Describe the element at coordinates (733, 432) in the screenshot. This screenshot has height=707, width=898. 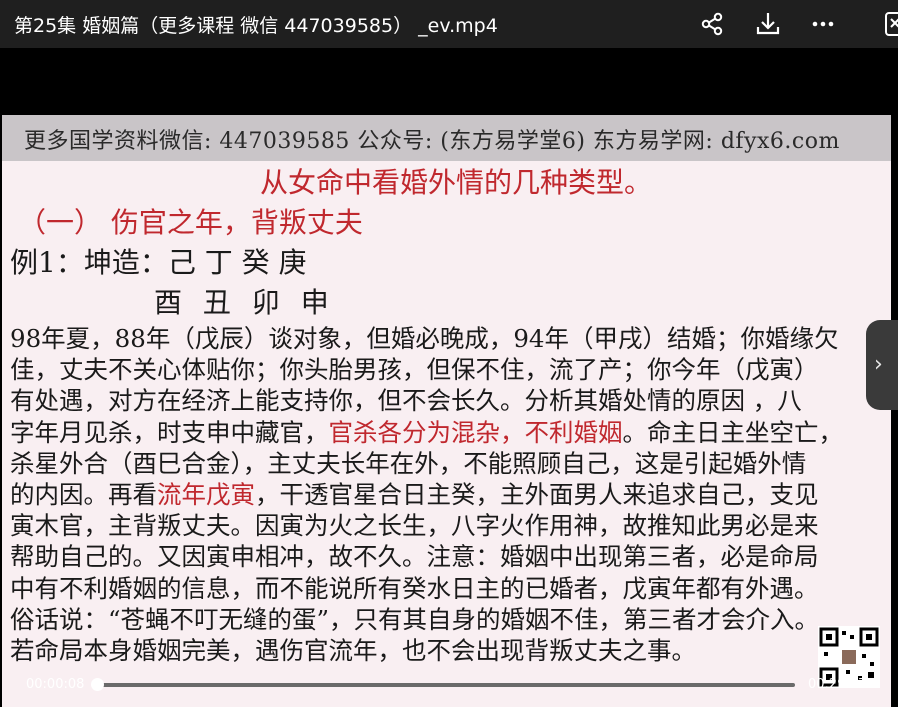
I see `body-text-segment: 。命主日主坐空亡，` at that location.